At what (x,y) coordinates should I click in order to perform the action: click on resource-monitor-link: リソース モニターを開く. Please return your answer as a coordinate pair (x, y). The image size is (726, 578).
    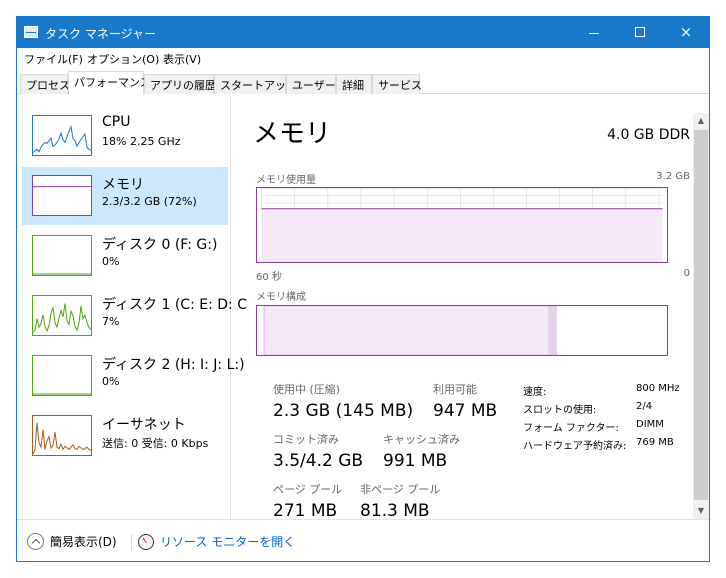
    Looking at the image, I should click on (216, 541).